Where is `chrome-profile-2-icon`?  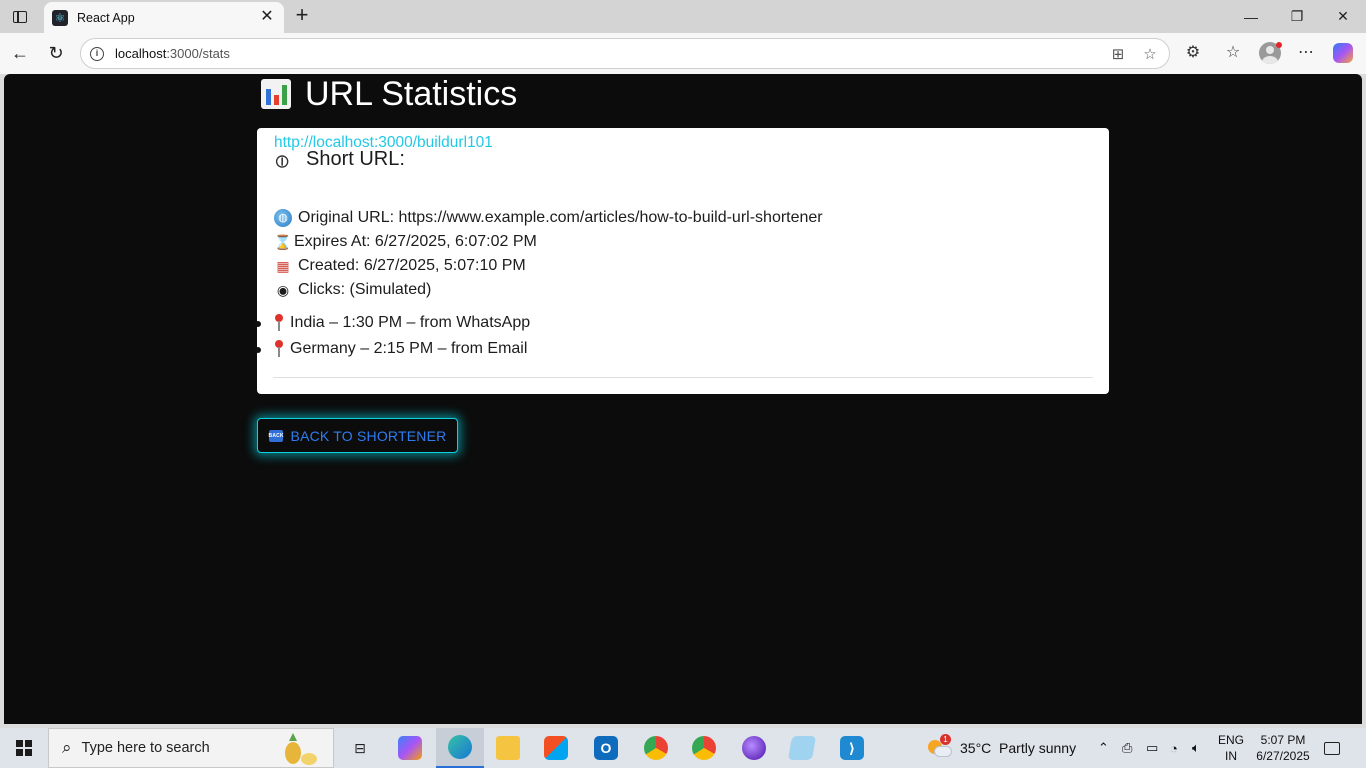
chrome-profile-2-icon is located at coordinates (704, 748).